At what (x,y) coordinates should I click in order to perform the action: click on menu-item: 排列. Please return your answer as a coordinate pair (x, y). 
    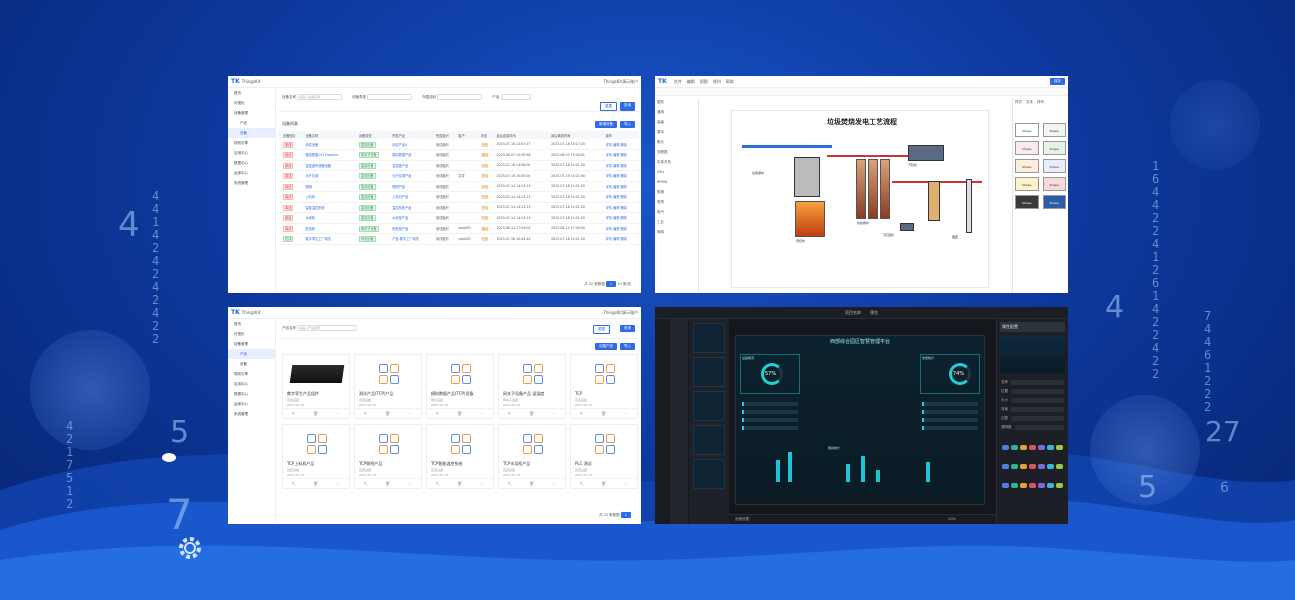
    Looking at the image, I should click on (717, 82).